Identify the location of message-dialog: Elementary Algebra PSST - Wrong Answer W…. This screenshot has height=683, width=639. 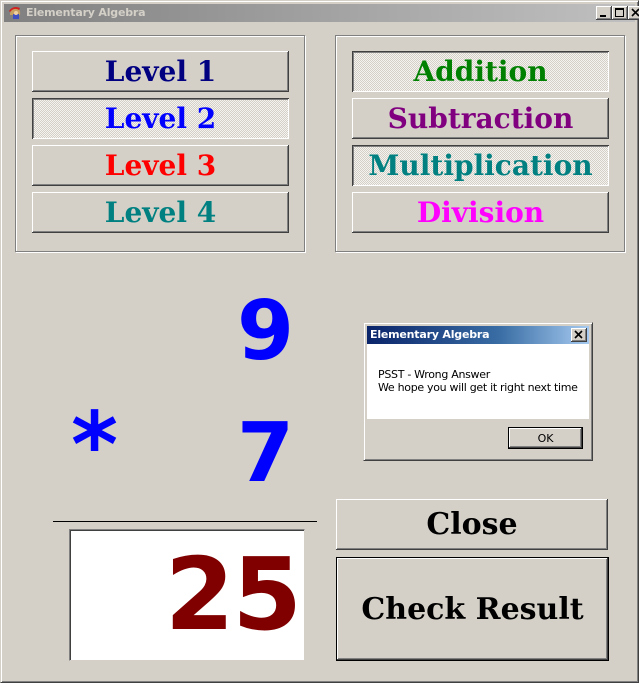
(478, 391).